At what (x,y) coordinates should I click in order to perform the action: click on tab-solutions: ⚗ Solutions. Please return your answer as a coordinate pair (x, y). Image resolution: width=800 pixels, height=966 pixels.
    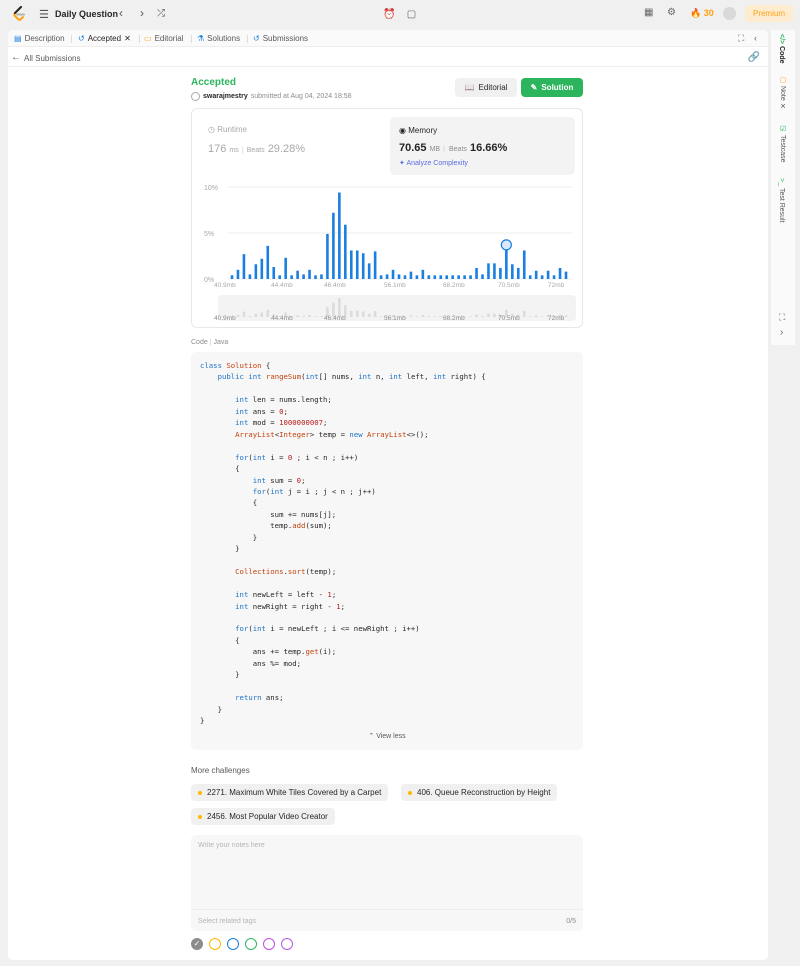
    Looking at the image, I should click on (218, 38).